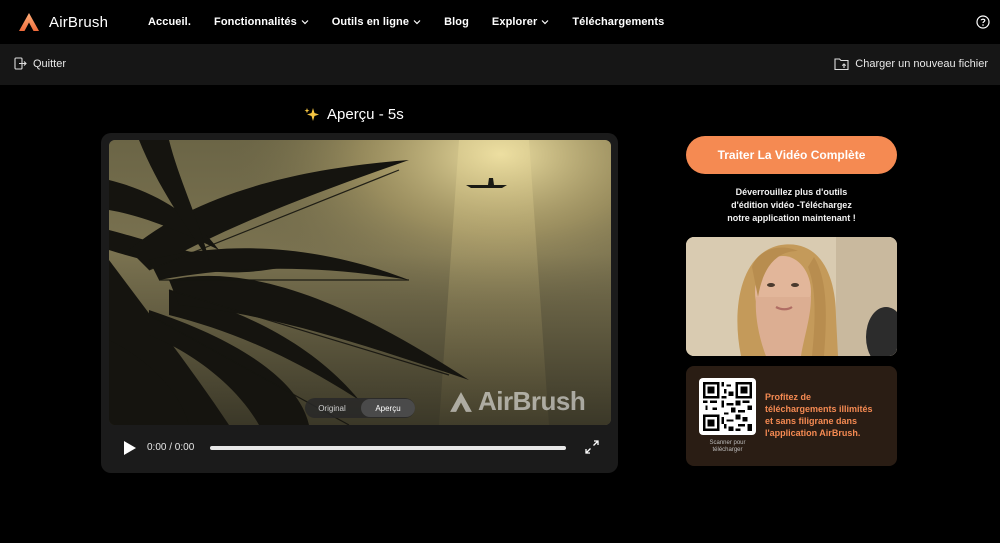 The image size is (1000, 543). I want to click on nav-label: Fonctionnalités, so click(255, 22).